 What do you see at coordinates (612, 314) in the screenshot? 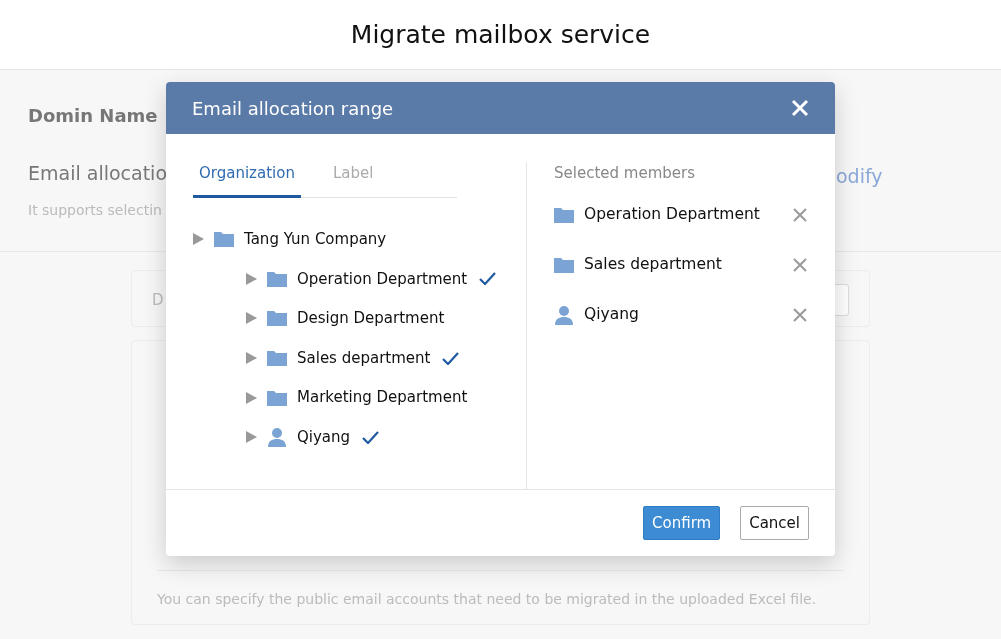
I see `member-name: Qiyang` at bounding box center [612, 314].